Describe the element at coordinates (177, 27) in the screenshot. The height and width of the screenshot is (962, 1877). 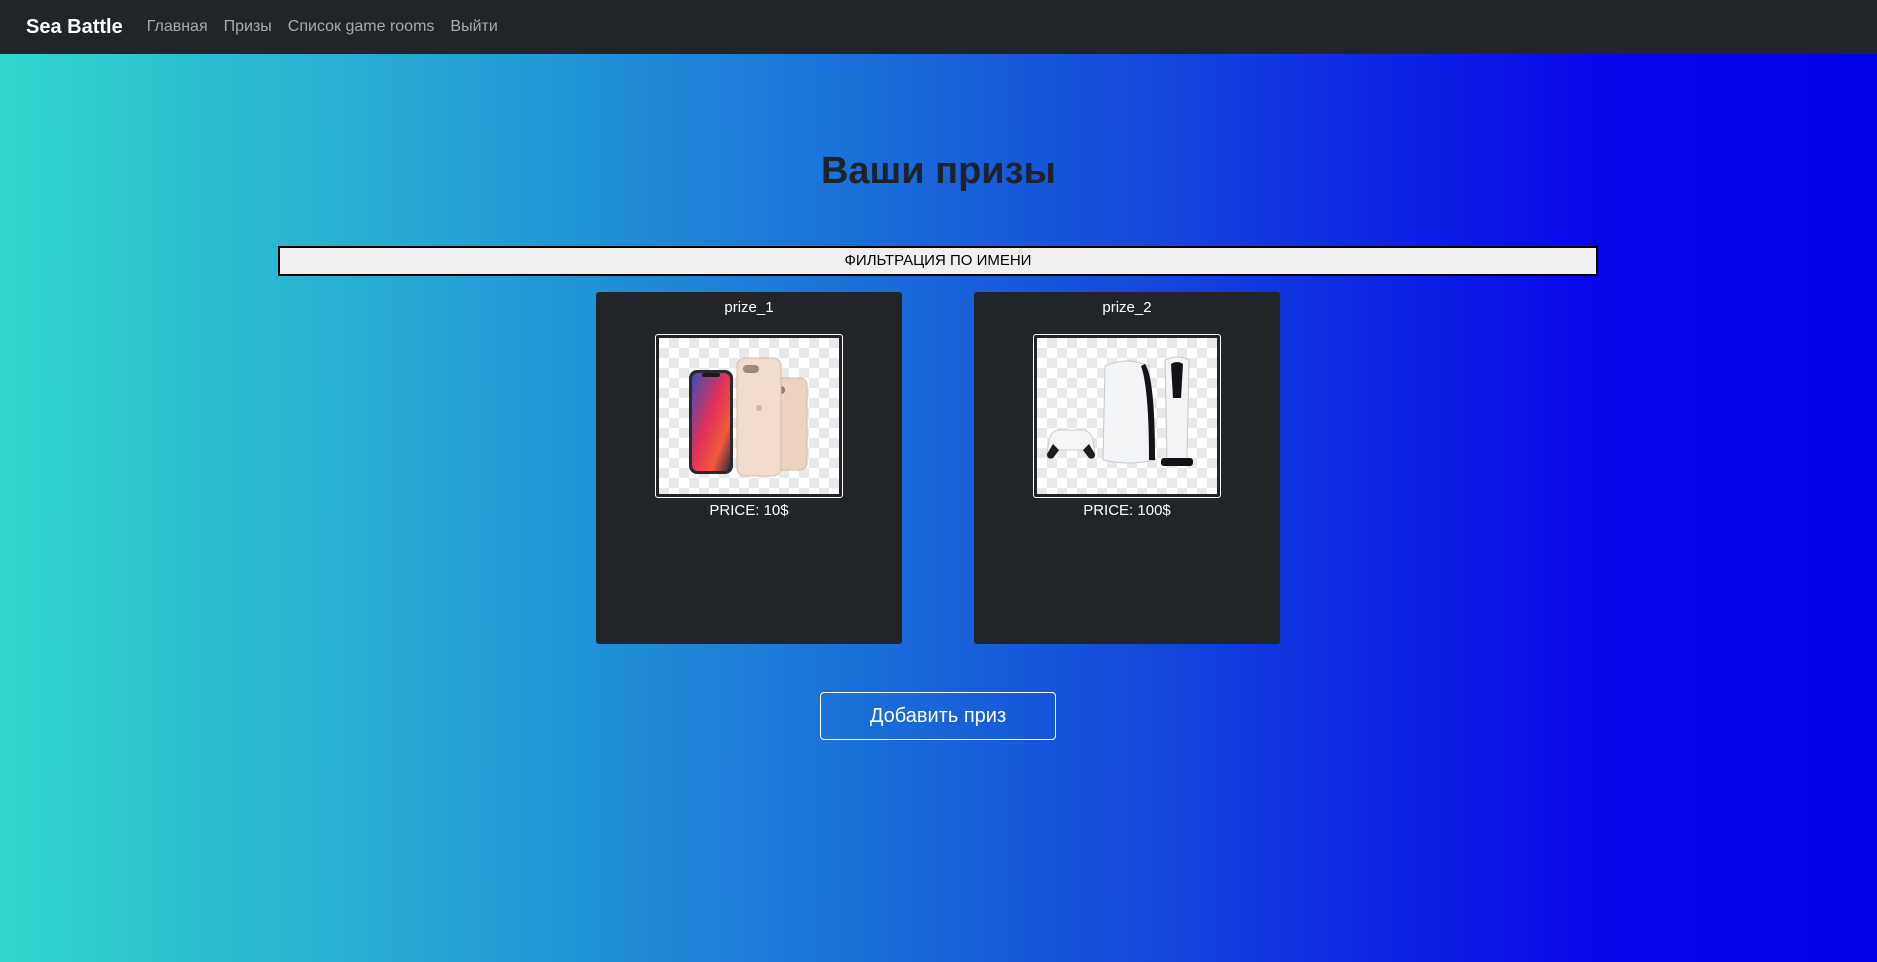
I see `nav-link-home: Главная` at that location.